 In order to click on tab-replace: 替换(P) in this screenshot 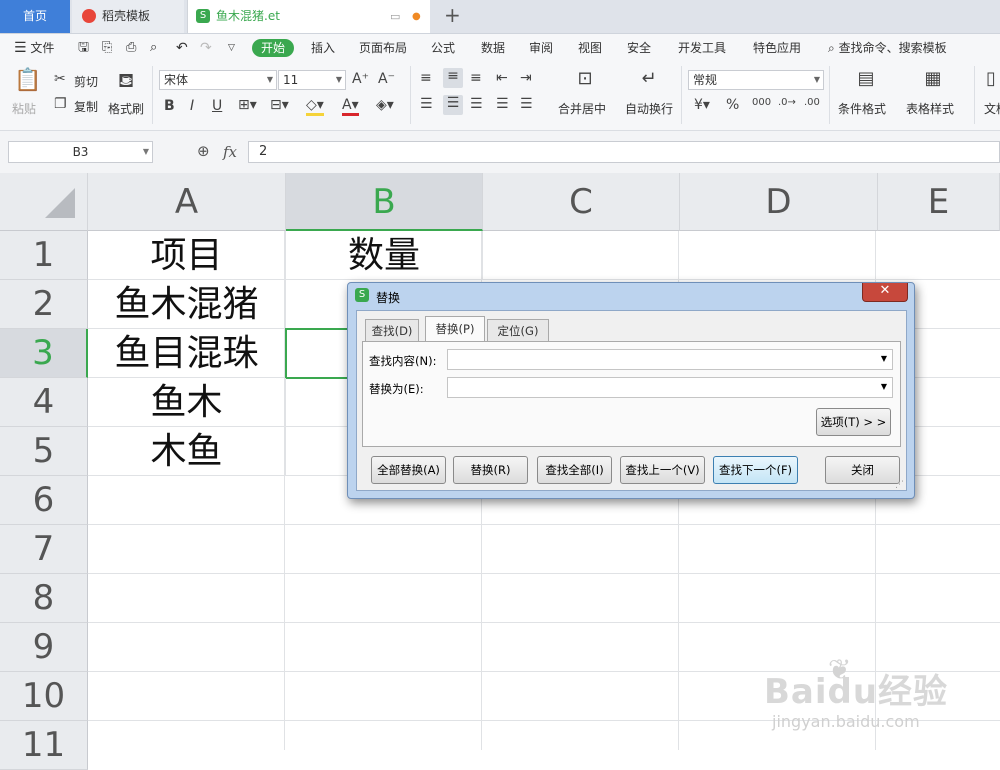, I will do `click(455, 329)`.